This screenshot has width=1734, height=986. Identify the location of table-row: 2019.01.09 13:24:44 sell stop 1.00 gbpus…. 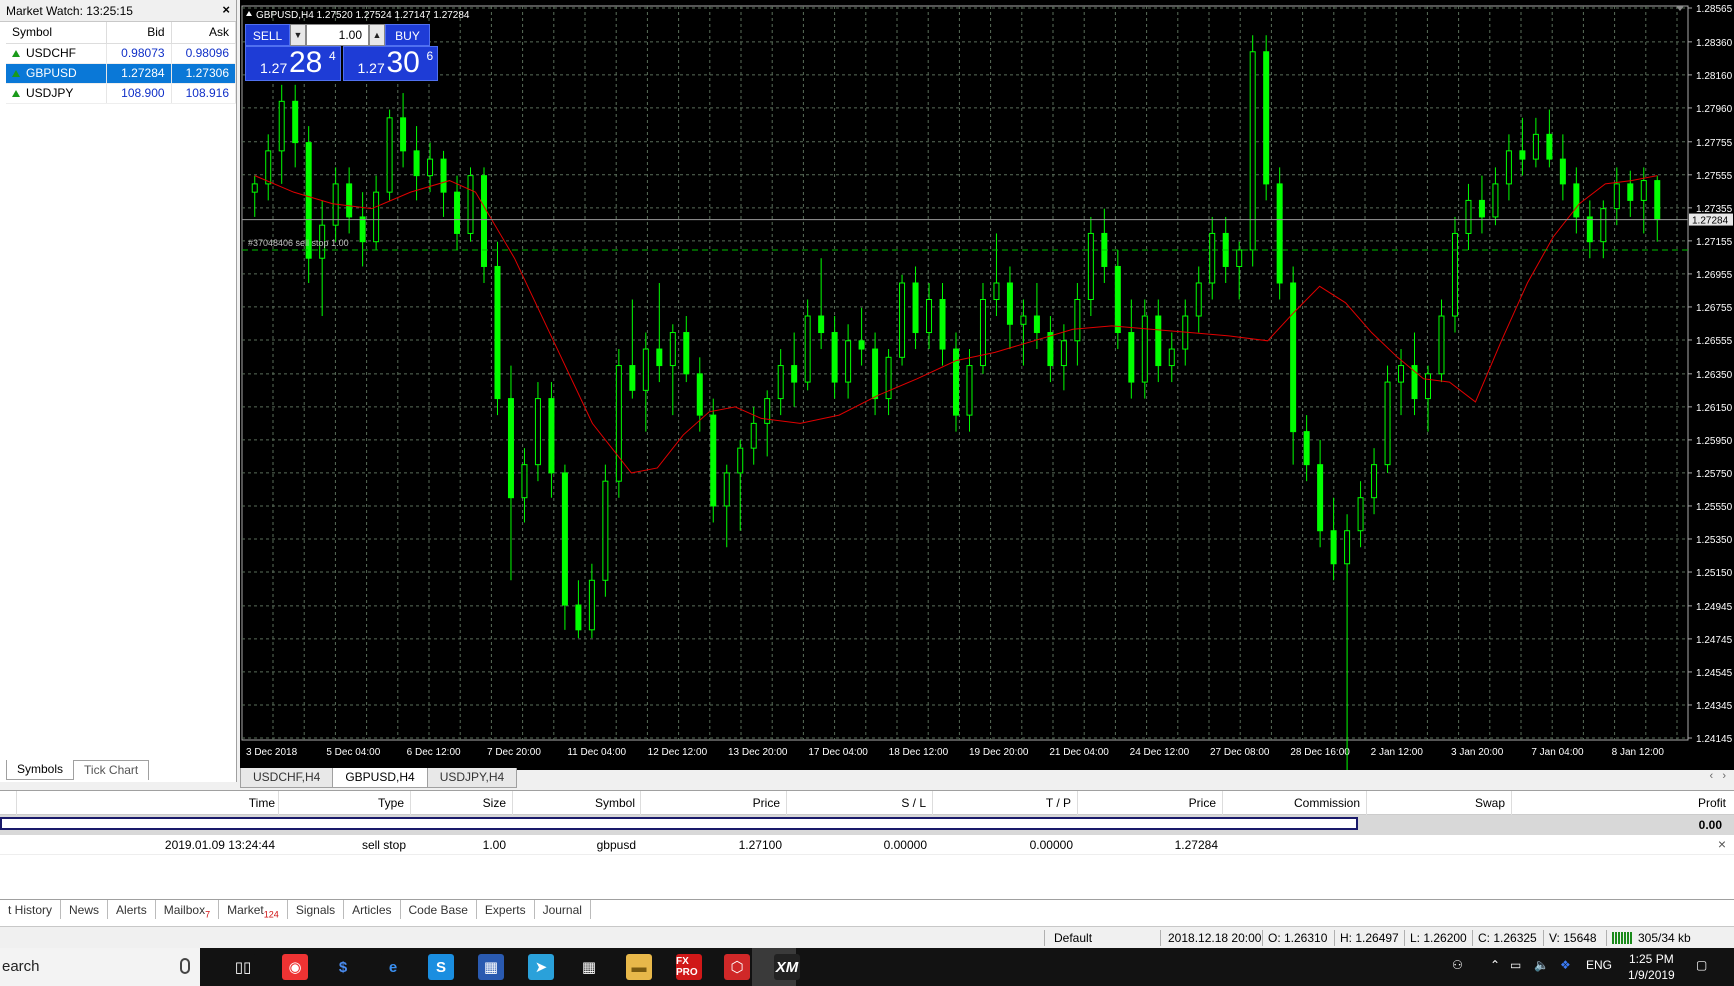
(867, 845).